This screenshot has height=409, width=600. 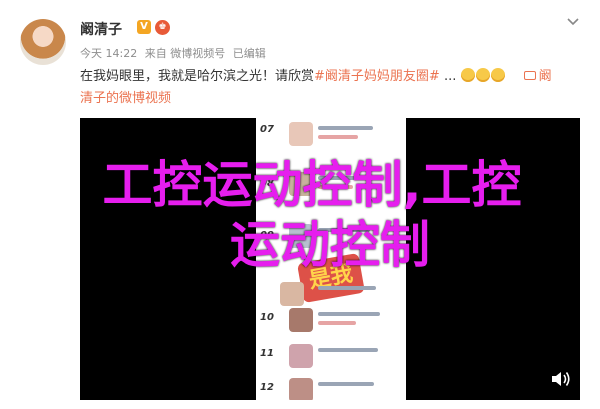 I want to click on vip-icon: ♚, so click(x=162, y=27).